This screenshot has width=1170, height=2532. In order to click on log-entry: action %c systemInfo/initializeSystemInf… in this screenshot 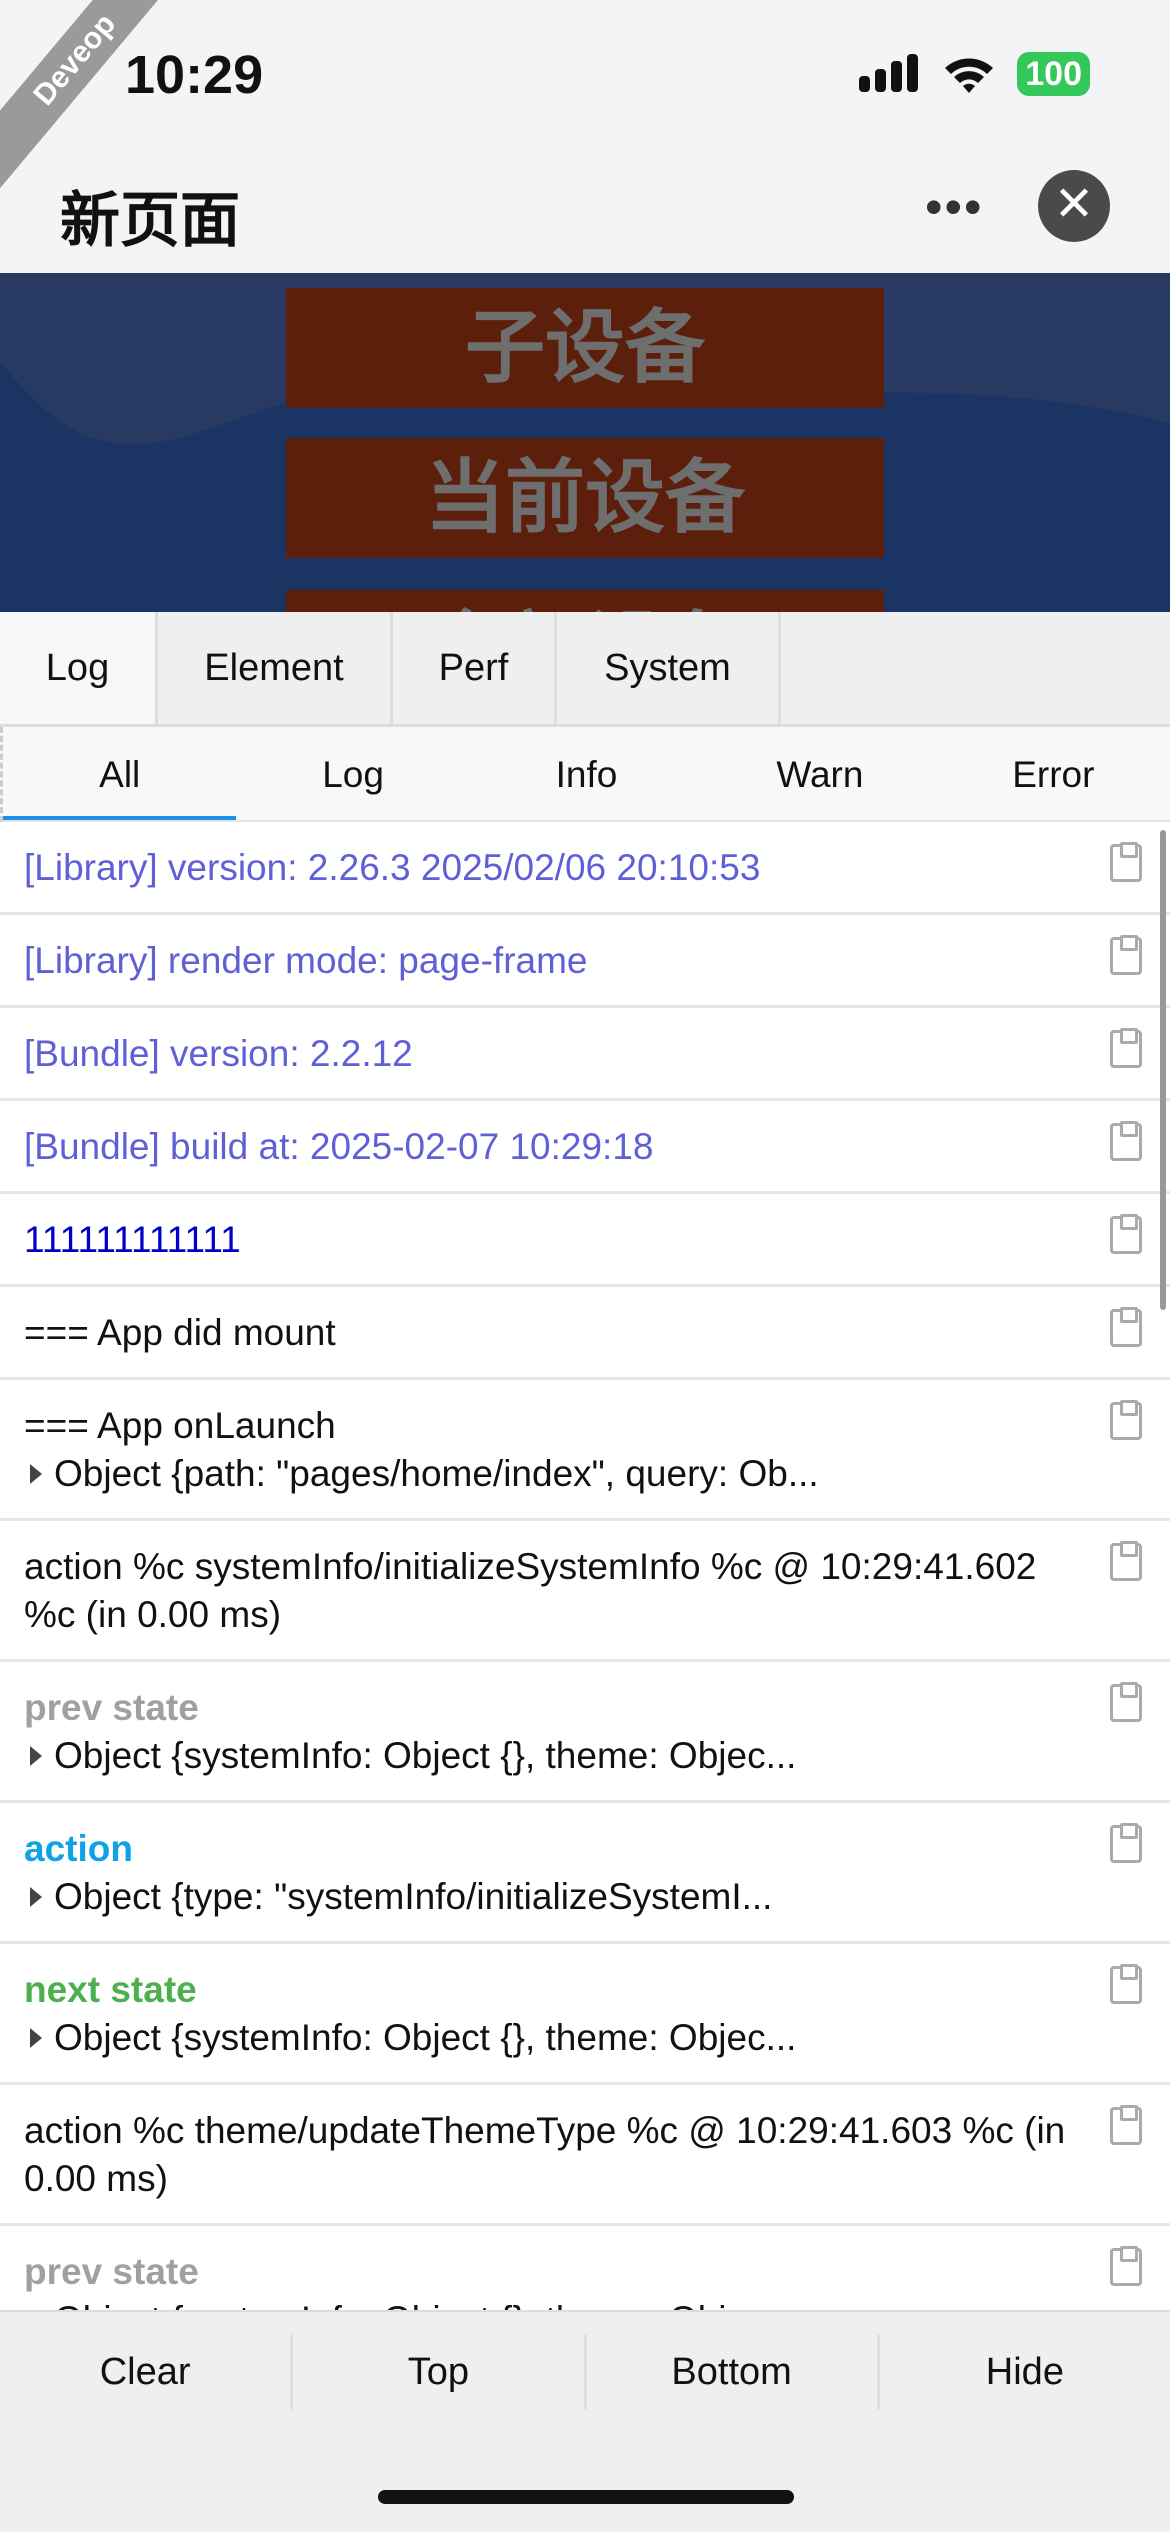, I will do `click(585, 1591)`.